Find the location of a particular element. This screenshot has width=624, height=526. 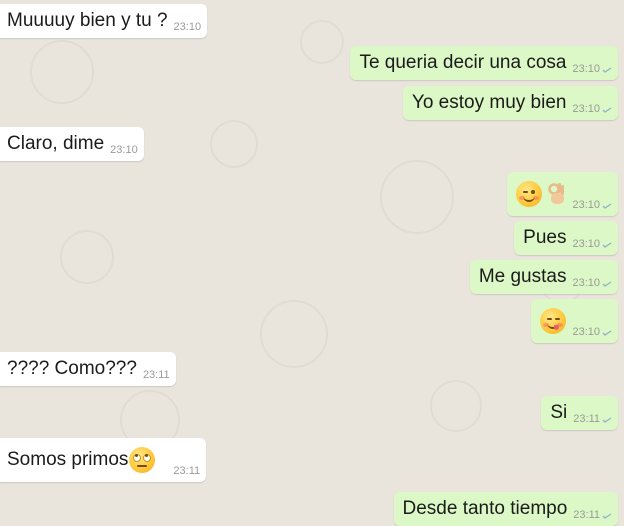

message-bubble-incoming: Muuuuy bien y tu ? 23:10 is located at coordinates (104, 21).